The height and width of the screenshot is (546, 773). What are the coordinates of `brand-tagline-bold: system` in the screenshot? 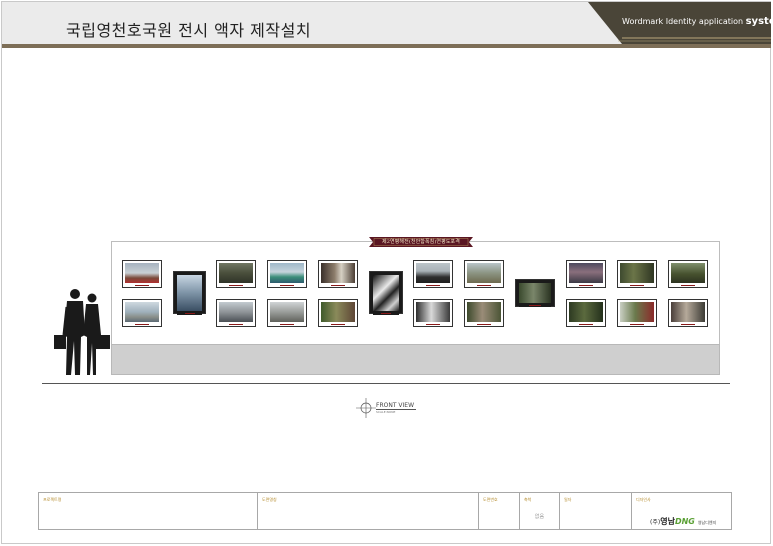 It's located at (759, 21).